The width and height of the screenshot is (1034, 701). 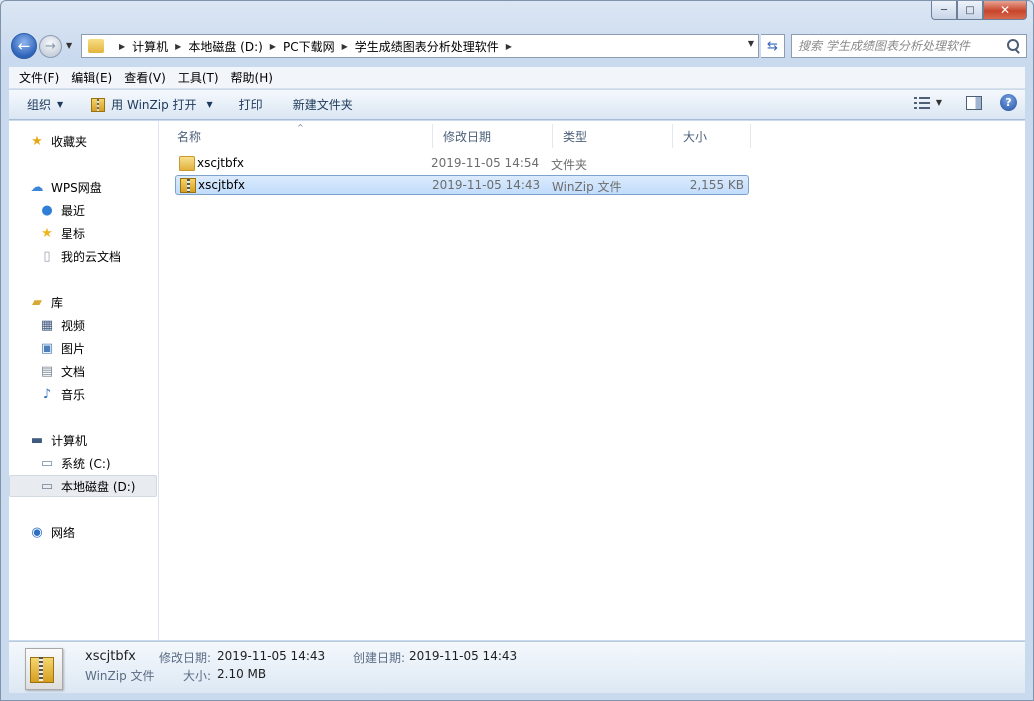 What do you see at coordinates (47, 256) in the screenshot?
I see `document-icon: ▯` at bounding box center [47, 256].